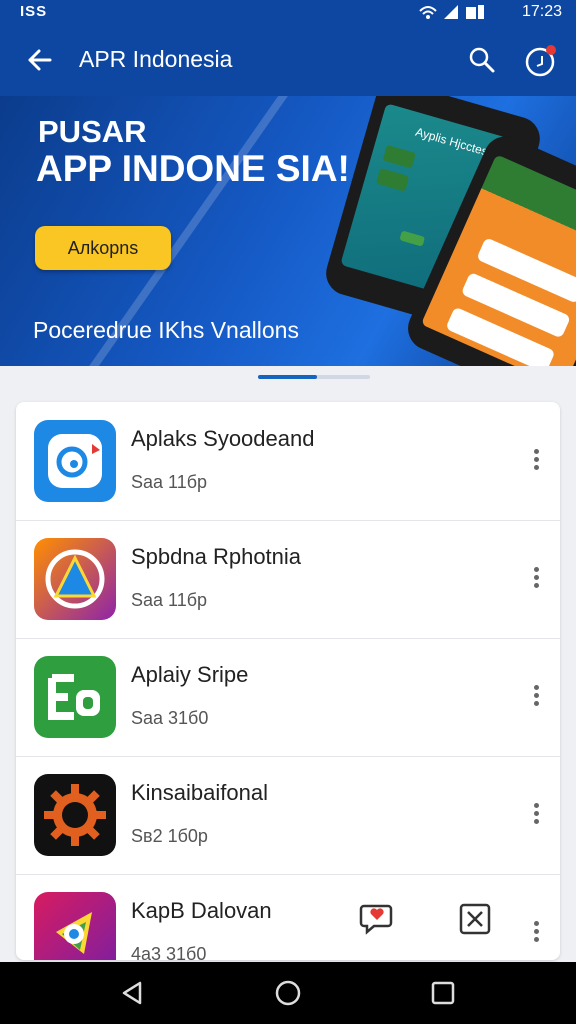  What do you see at coordinates (288, 917) in the screenshot?
I see `list-item: KapB Dalovan 4а3 31б0` at bounding box center [288, 917].